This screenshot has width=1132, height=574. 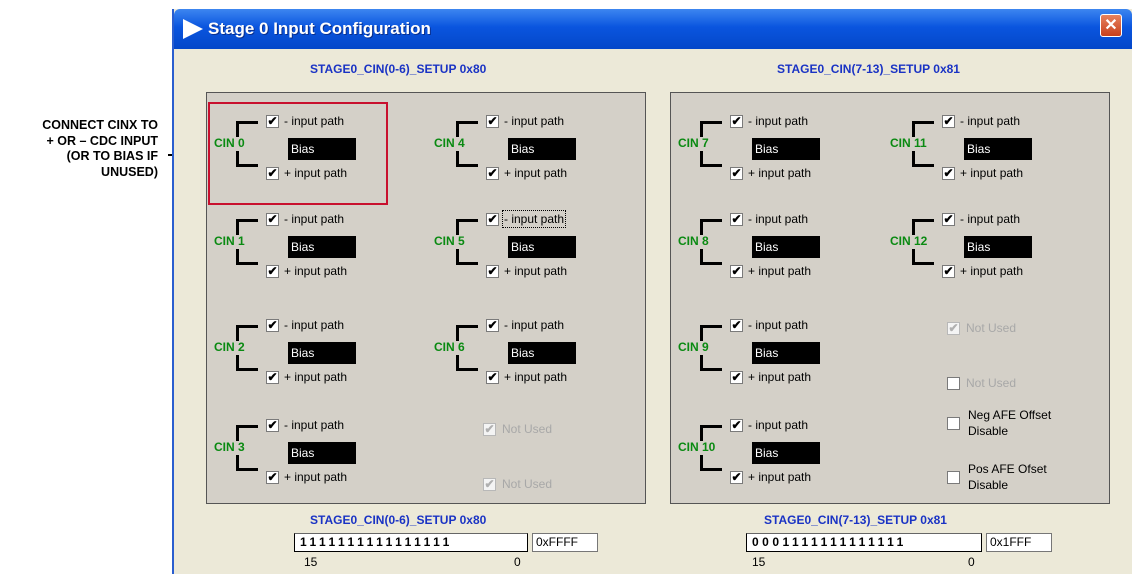 What do you see at coordinates (1009, 423) in the screenshot?
I see `neg-afe-offset-disable-label: Neg AFE Offset Disable` at bounding box center [1009, 423].